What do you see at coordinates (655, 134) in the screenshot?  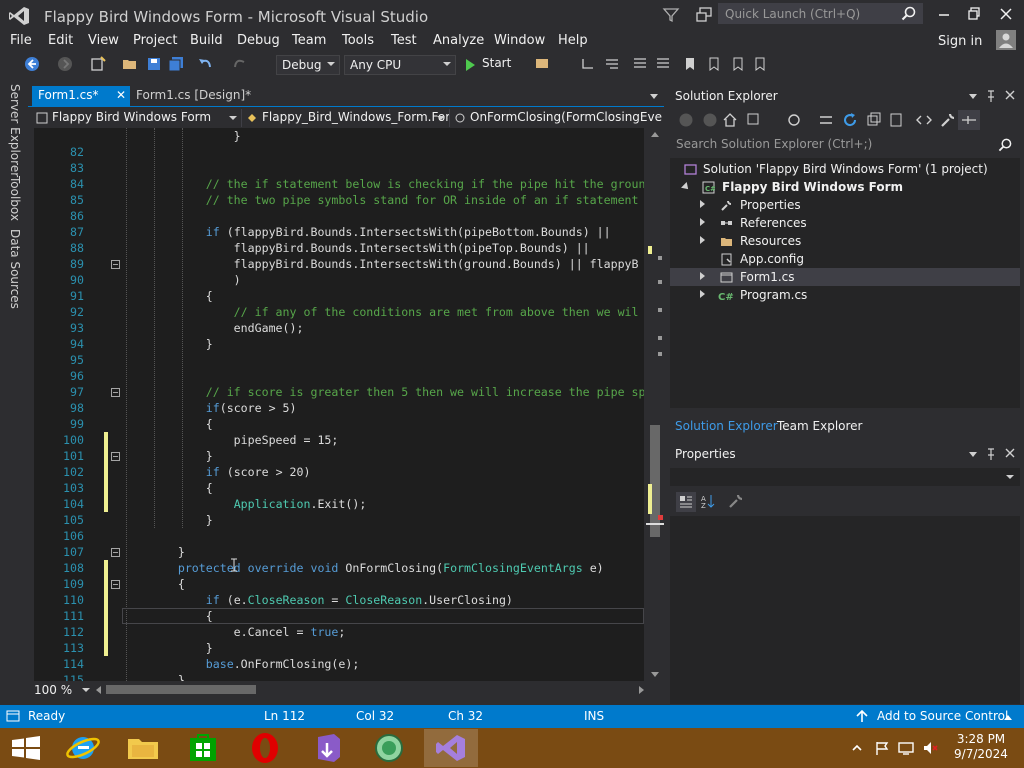 I see `scroll-up-icon` at bounding box center [655, 134].